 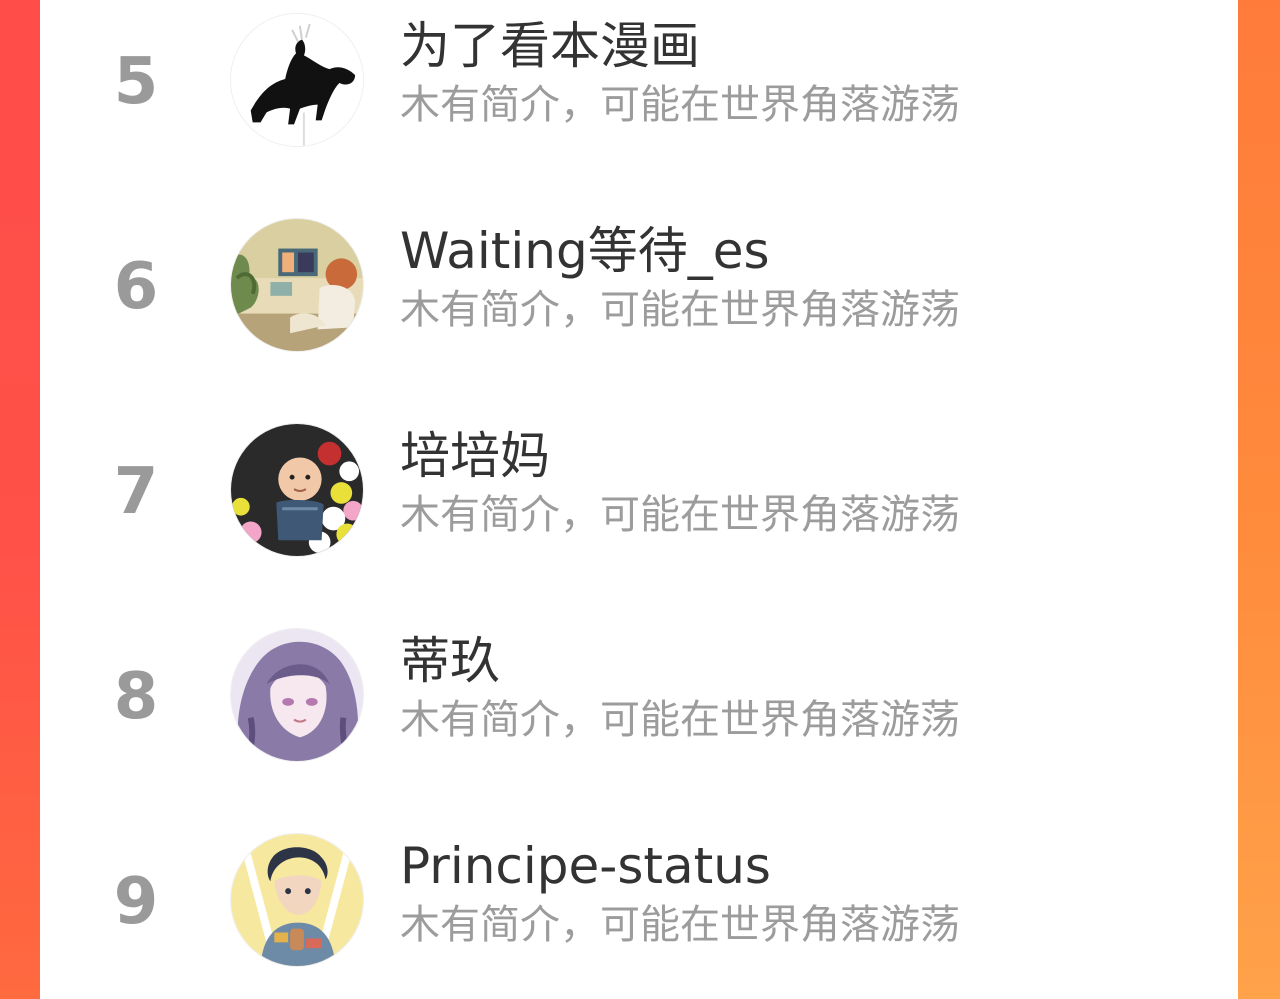 I want to click on rank-number: 8, so click(x=136, y=697).